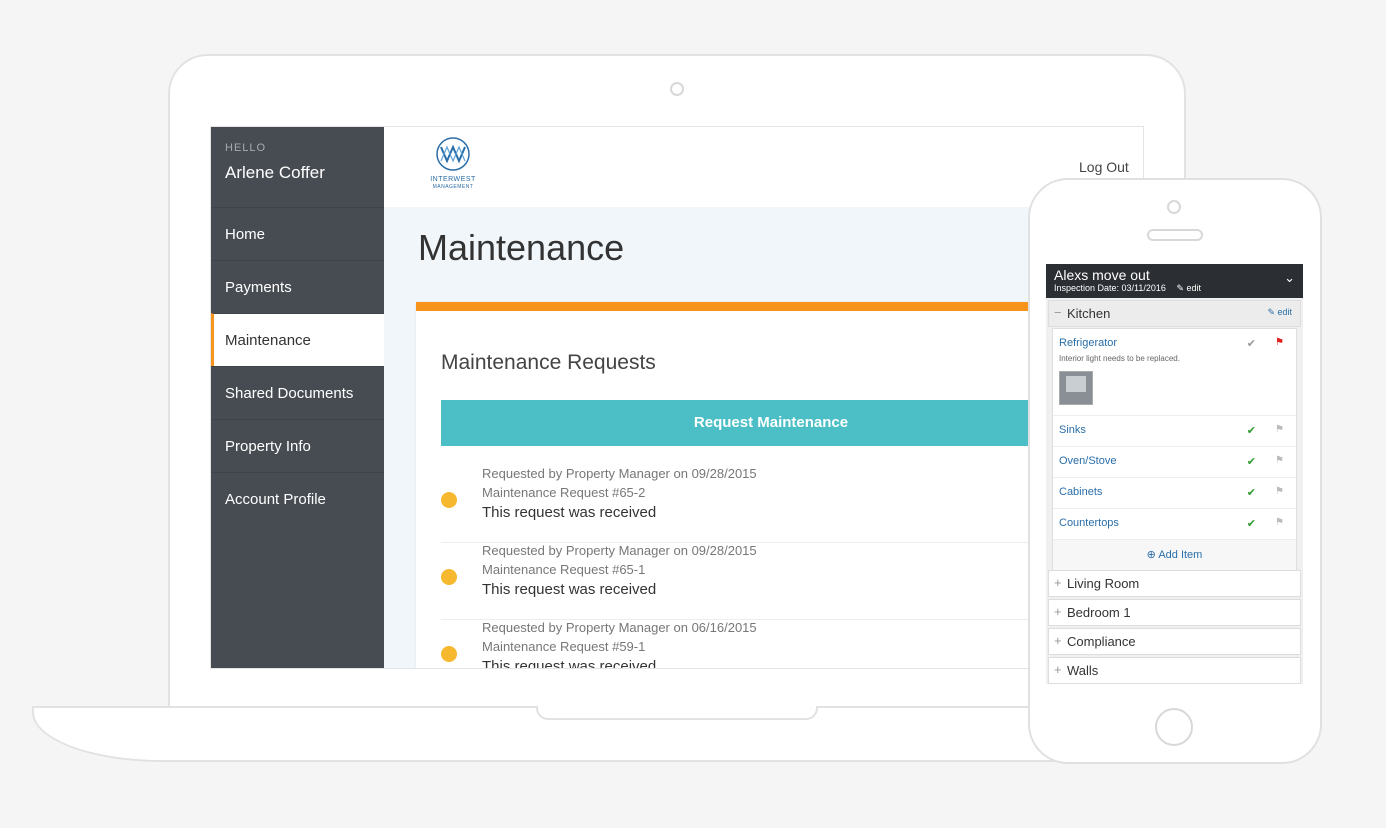 The width and height of the screenshot is (1386, 828). What do you see at coordinates (521, 247) in the screenshot?
I see `page-title: Maintenance` at bounding box center [521, 247].